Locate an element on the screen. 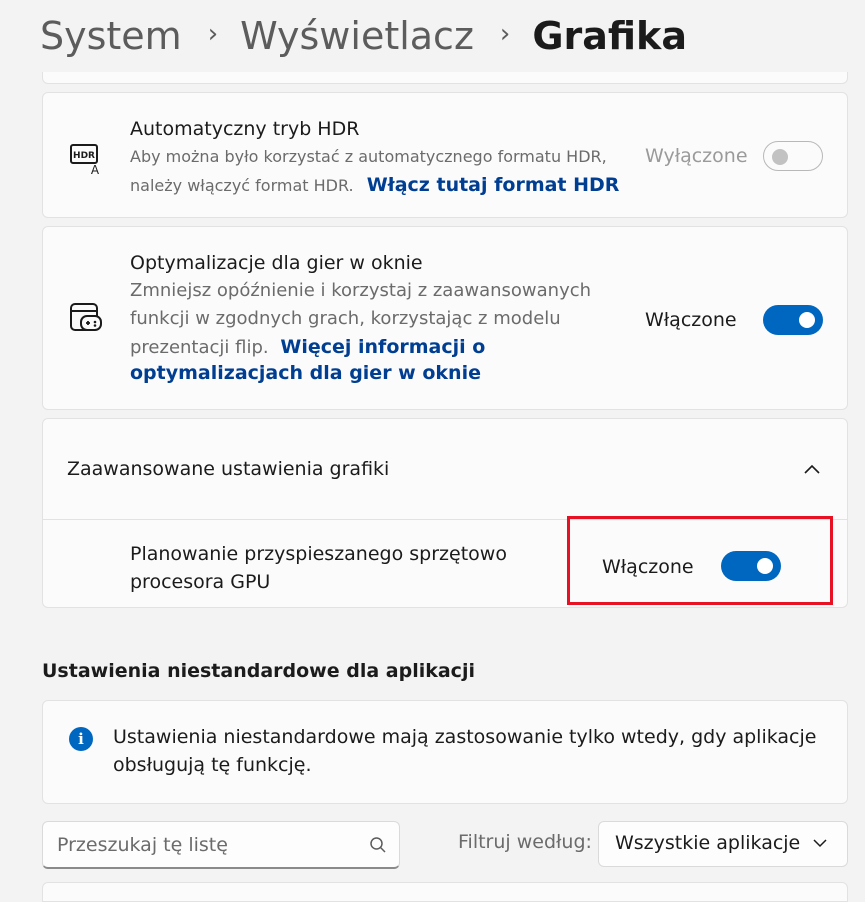 The image size is (865, 902). breadcrumb-display: Wyświetlacz is located at coordinates (357, 36).